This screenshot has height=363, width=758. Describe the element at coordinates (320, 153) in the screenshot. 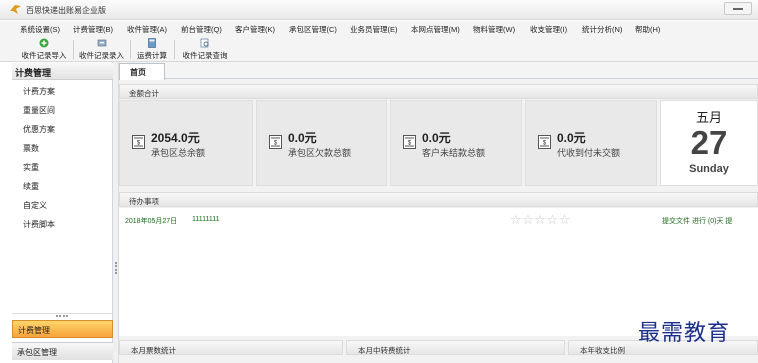

I see `stat-label: 承包区欠款总额` at that location.